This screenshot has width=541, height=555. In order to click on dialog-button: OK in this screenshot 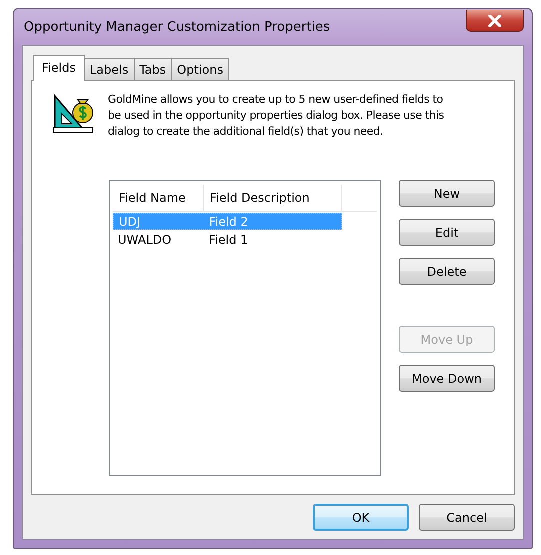, I will do `click(361, 517)`.